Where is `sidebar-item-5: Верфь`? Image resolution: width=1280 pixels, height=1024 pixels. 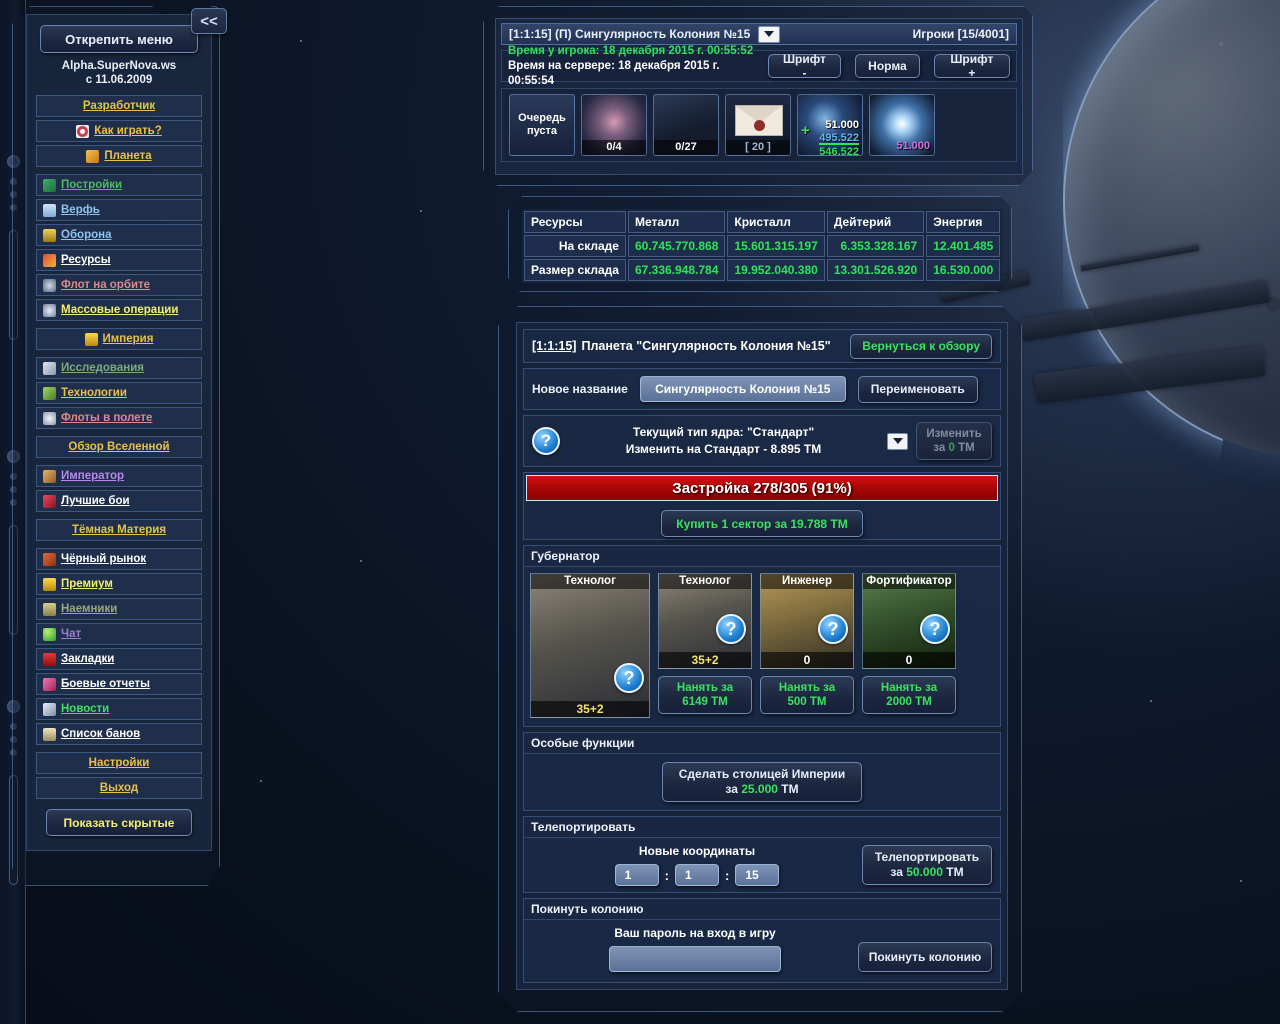 sidebar-item-5: Верфь is located at coordinates (119, 210).